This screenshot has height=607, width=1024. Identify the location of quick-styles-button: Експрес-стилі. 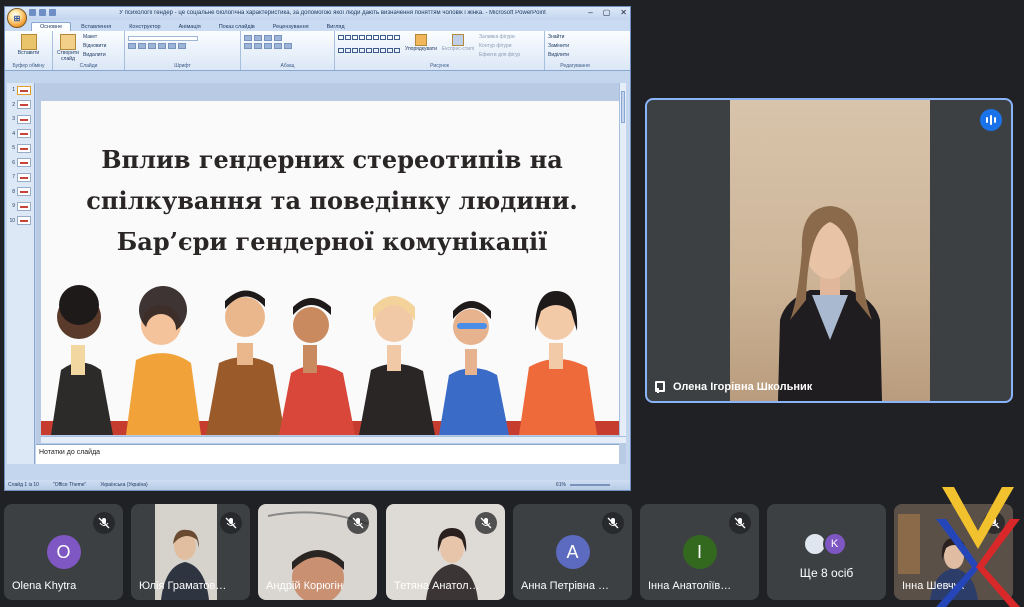
(458, 49).